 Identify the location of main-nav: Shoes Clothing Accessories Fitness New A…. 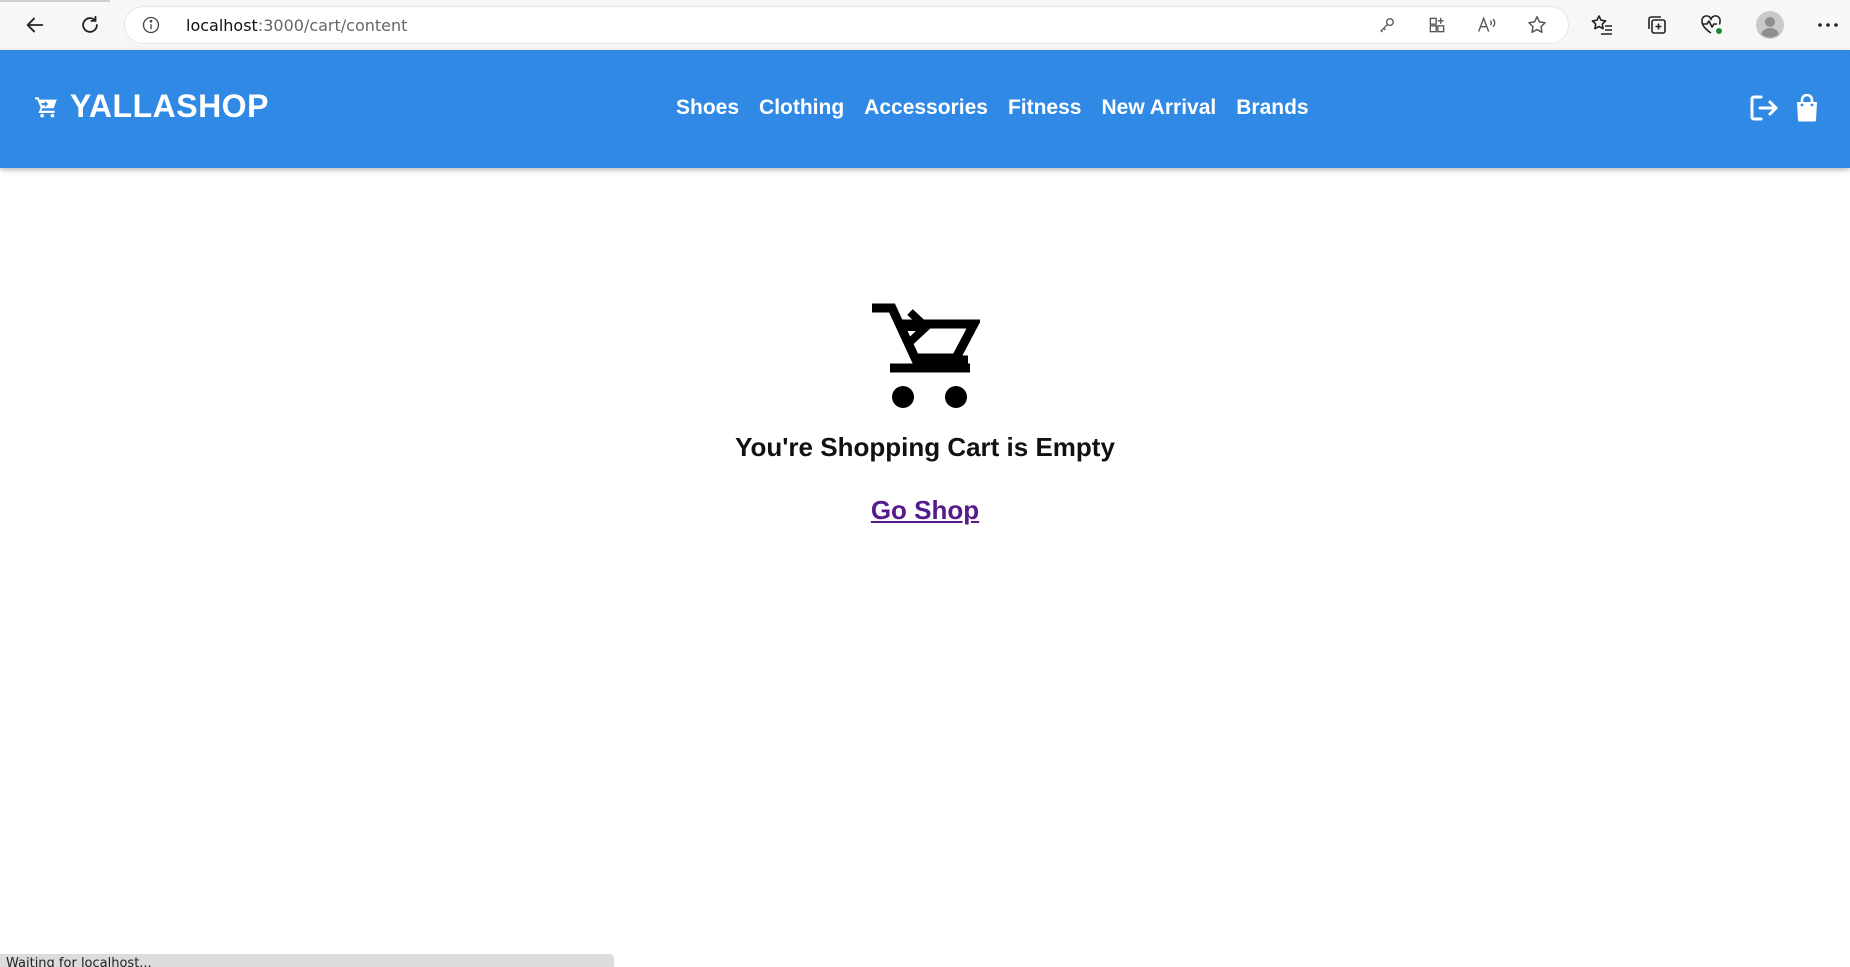
(992, 108).